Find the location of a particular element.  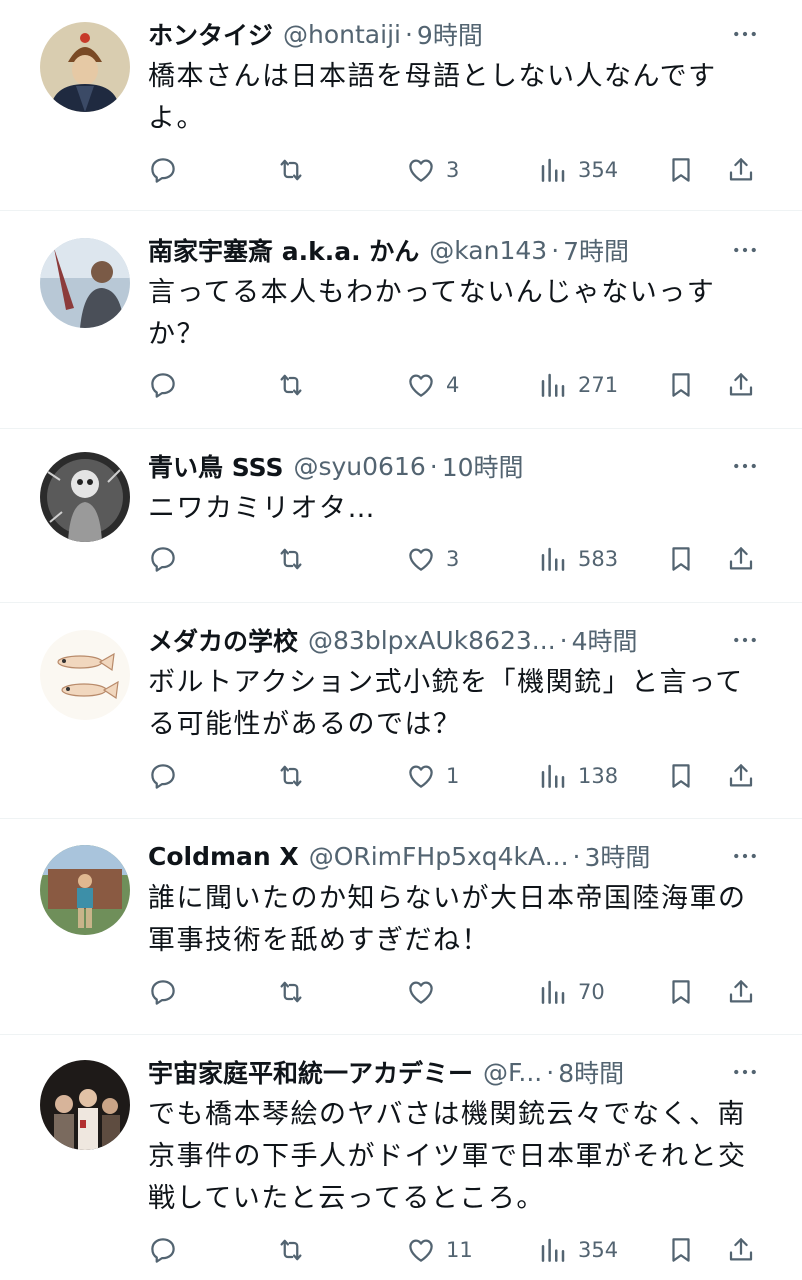

views-button: 271 is located at coordinates (578, 385).